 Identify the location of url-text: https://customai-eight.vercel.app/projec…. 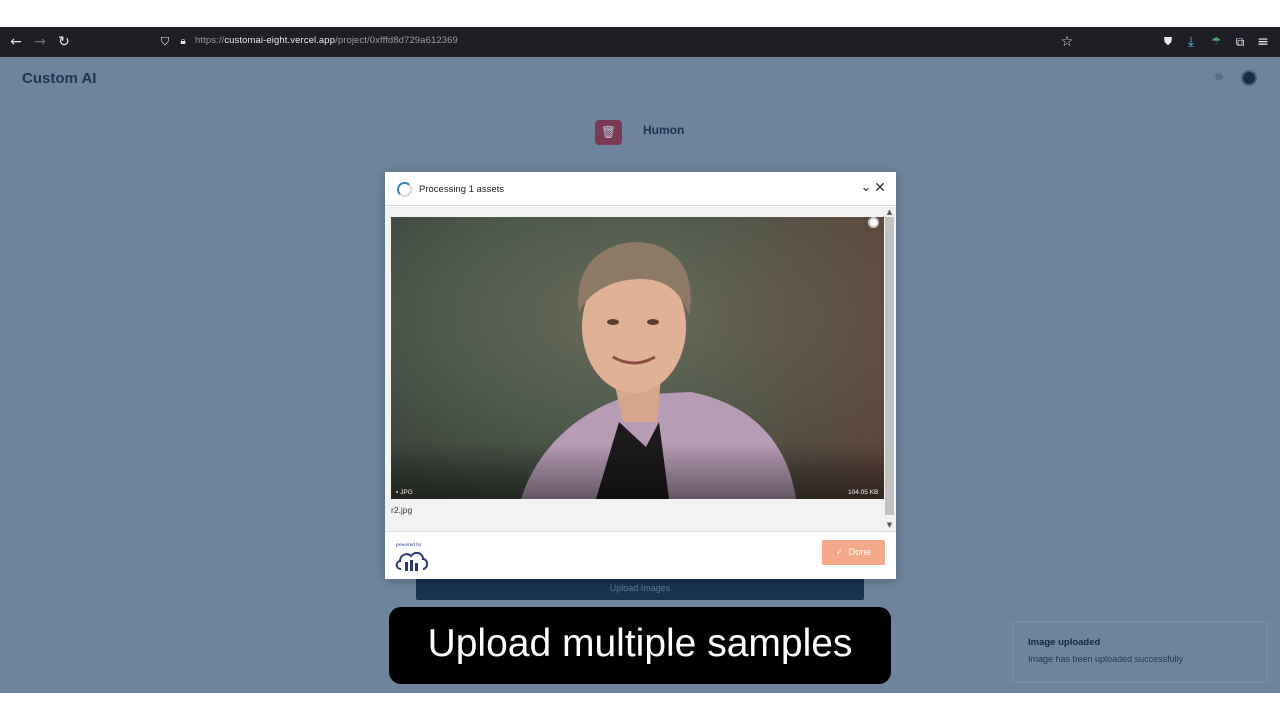
(326, 40).